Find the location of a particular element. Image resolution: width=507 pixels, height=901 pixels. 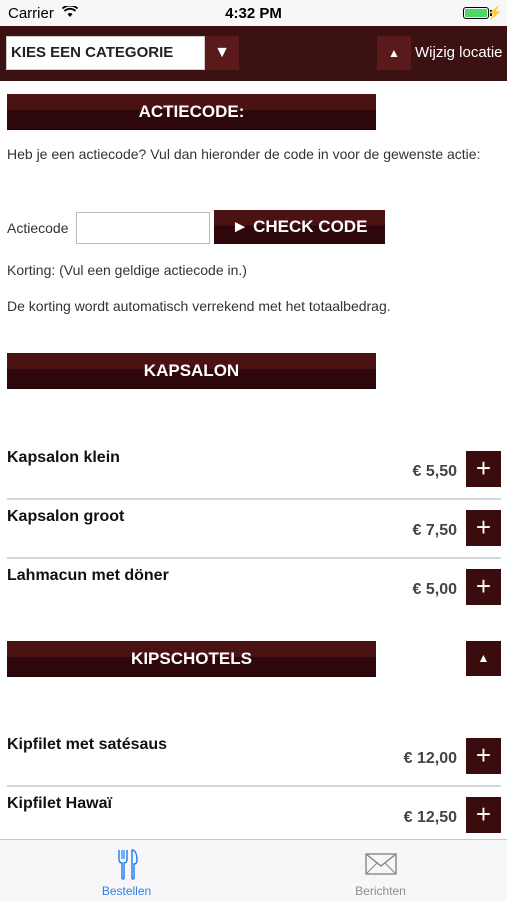

menu-item: Kipfilet Hawaï € 12,50 + is located at coordinates (254, 816).